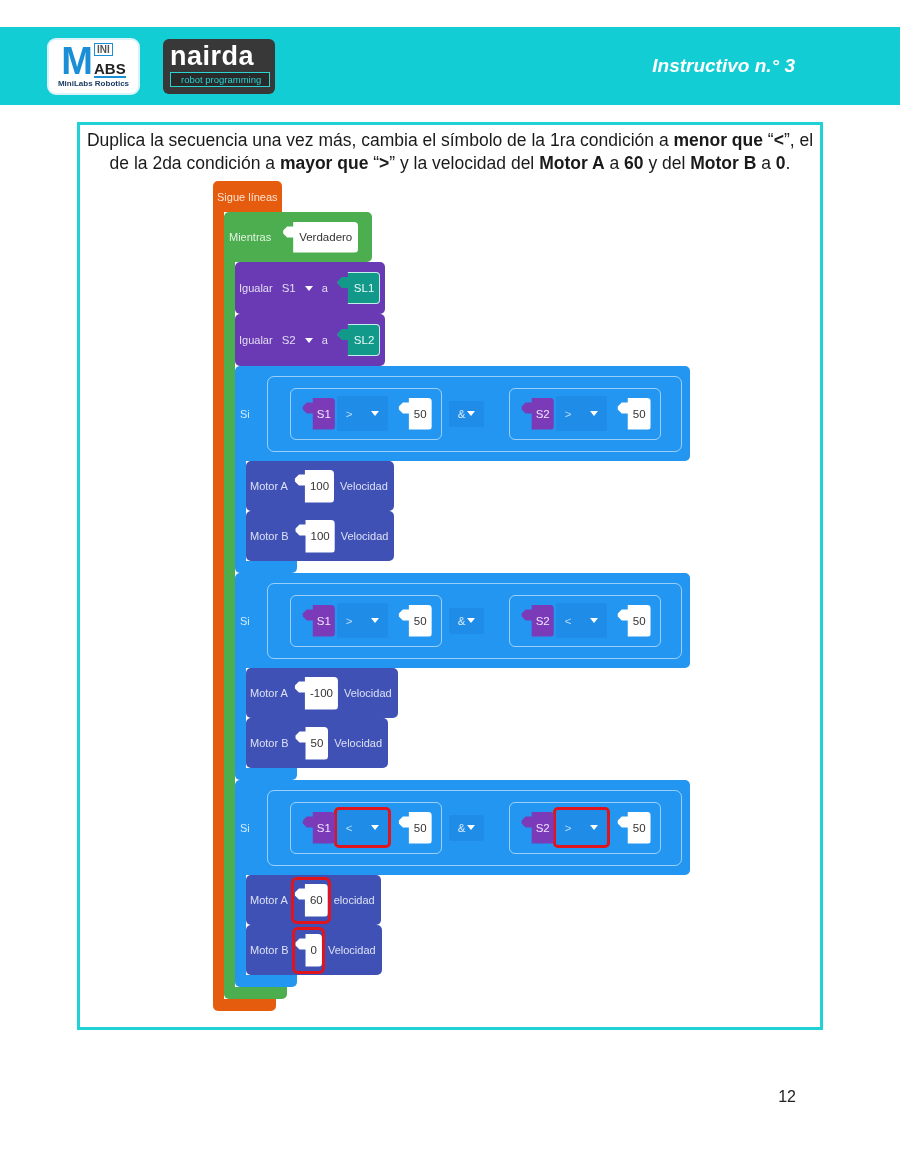 The image size is (900, 1165). I want to click on block-label: Mientras, so click(250, 237).